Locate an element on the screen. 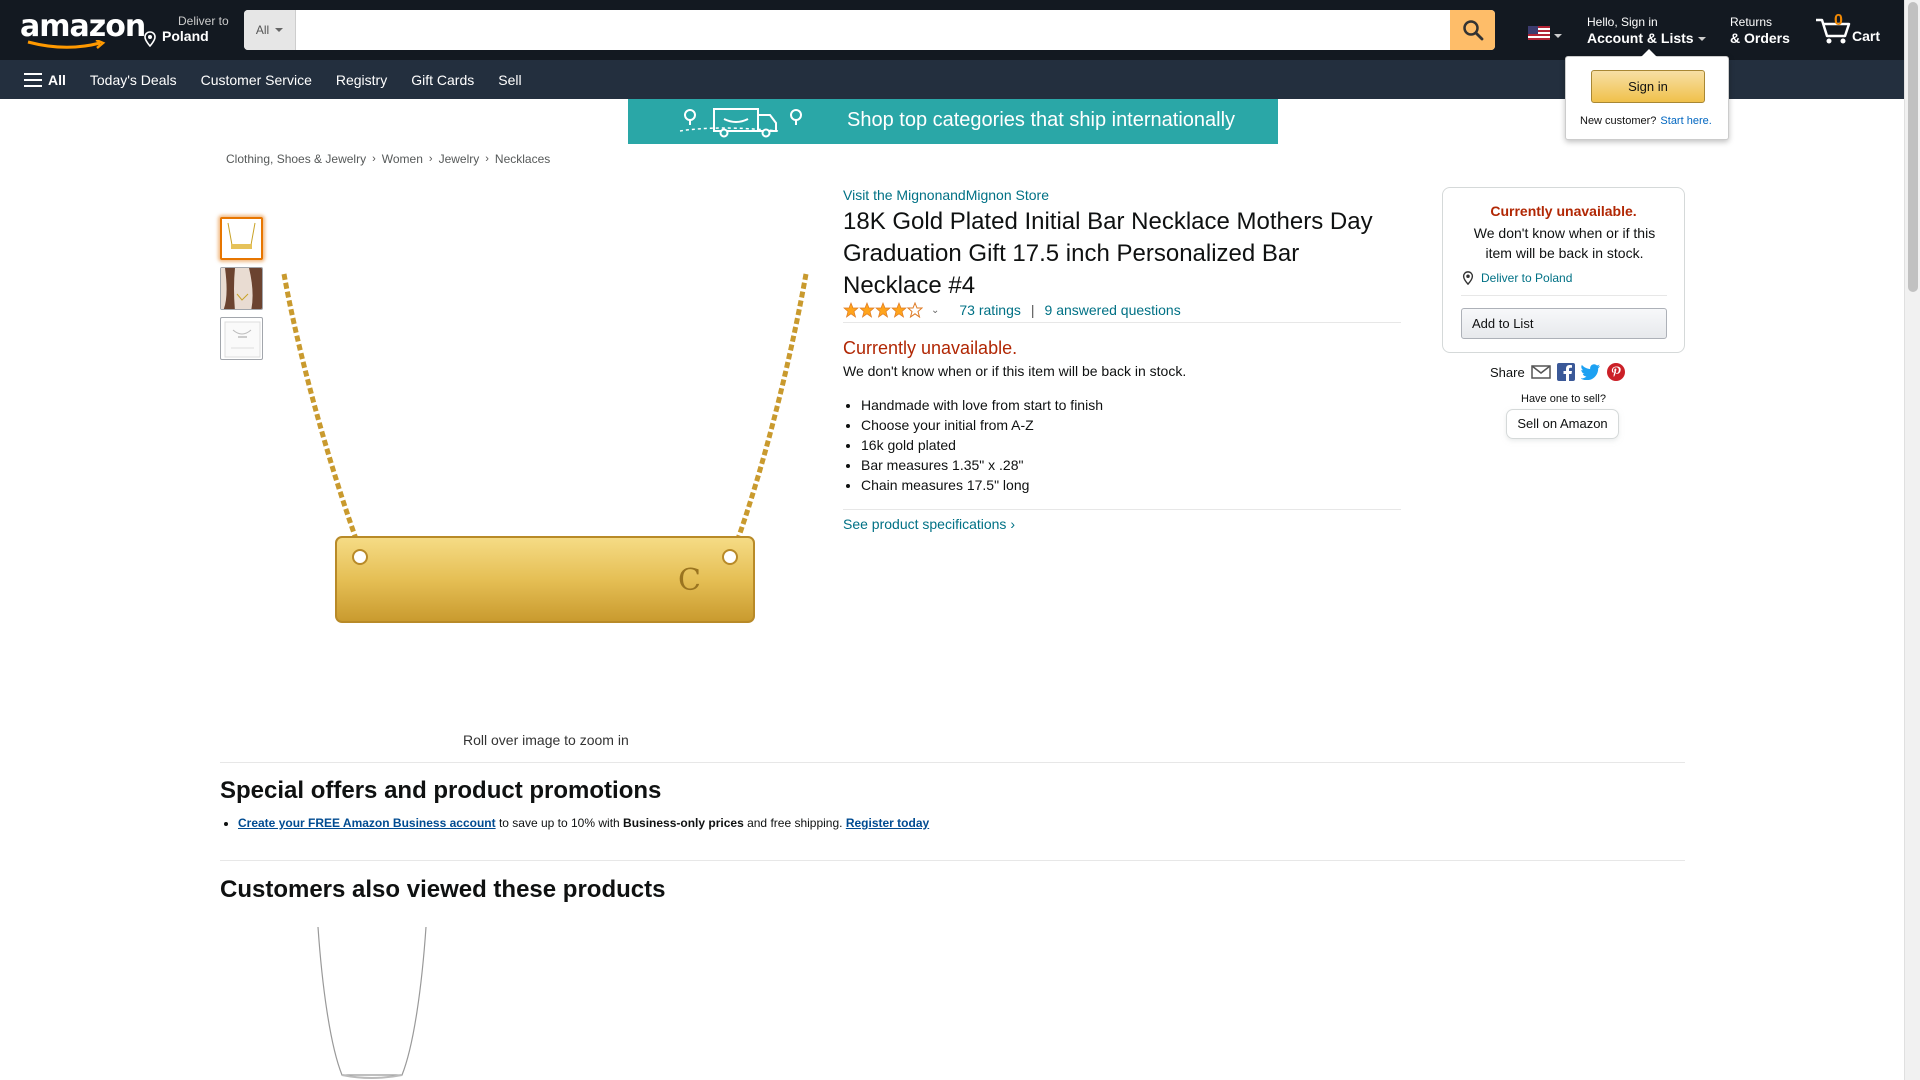  search-button is located at coordinates (1472, 30).